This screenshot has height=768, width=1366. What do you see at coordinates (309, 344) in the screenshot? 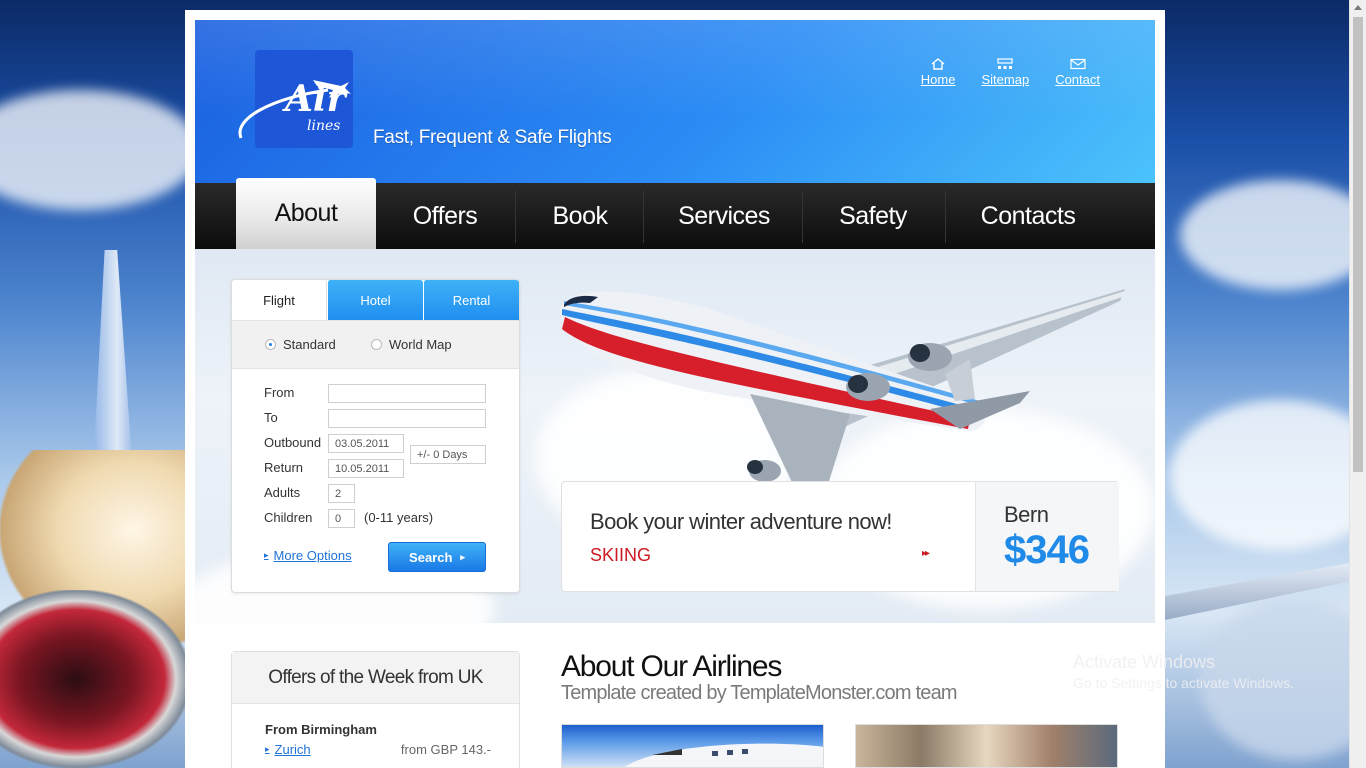
I see `radio-label: Standard` at bounding box center [309, 344].